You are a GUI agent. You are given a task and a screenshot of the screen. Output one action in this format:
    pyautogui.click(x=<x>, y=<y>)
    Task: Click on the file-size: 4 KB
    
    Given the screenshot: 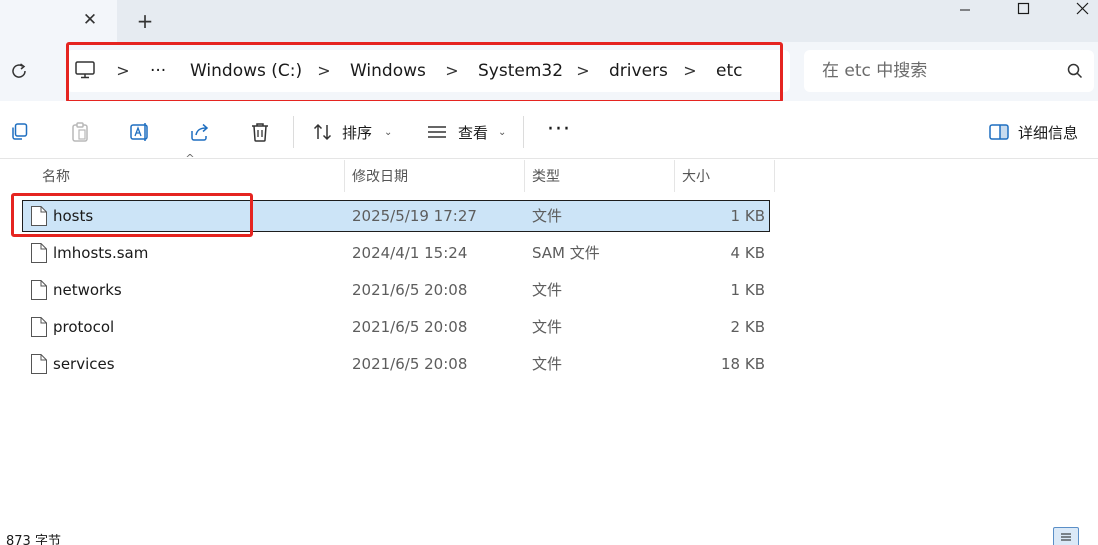 What is the action you would take?
    pyautogui.click(x=747, y=253)
    